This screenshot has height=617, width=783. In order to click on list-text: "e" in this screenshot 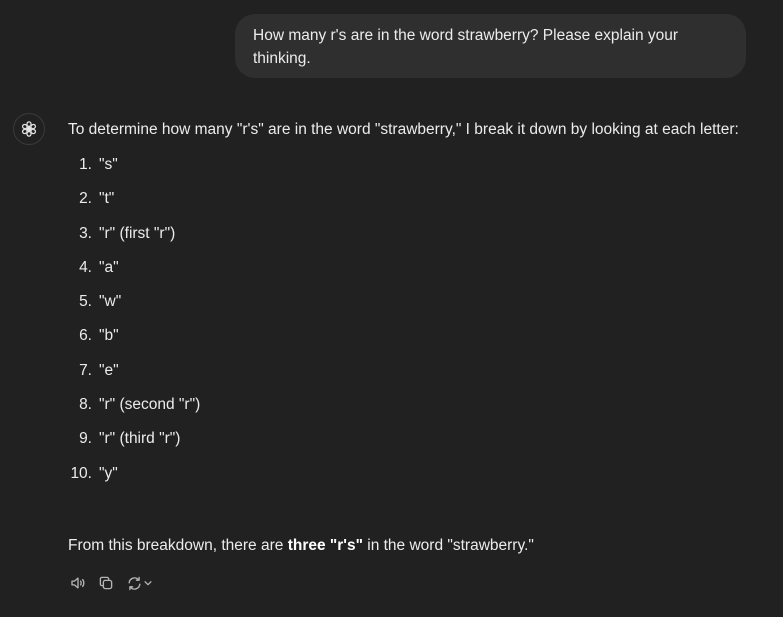, I will do `click(109, 370)`.